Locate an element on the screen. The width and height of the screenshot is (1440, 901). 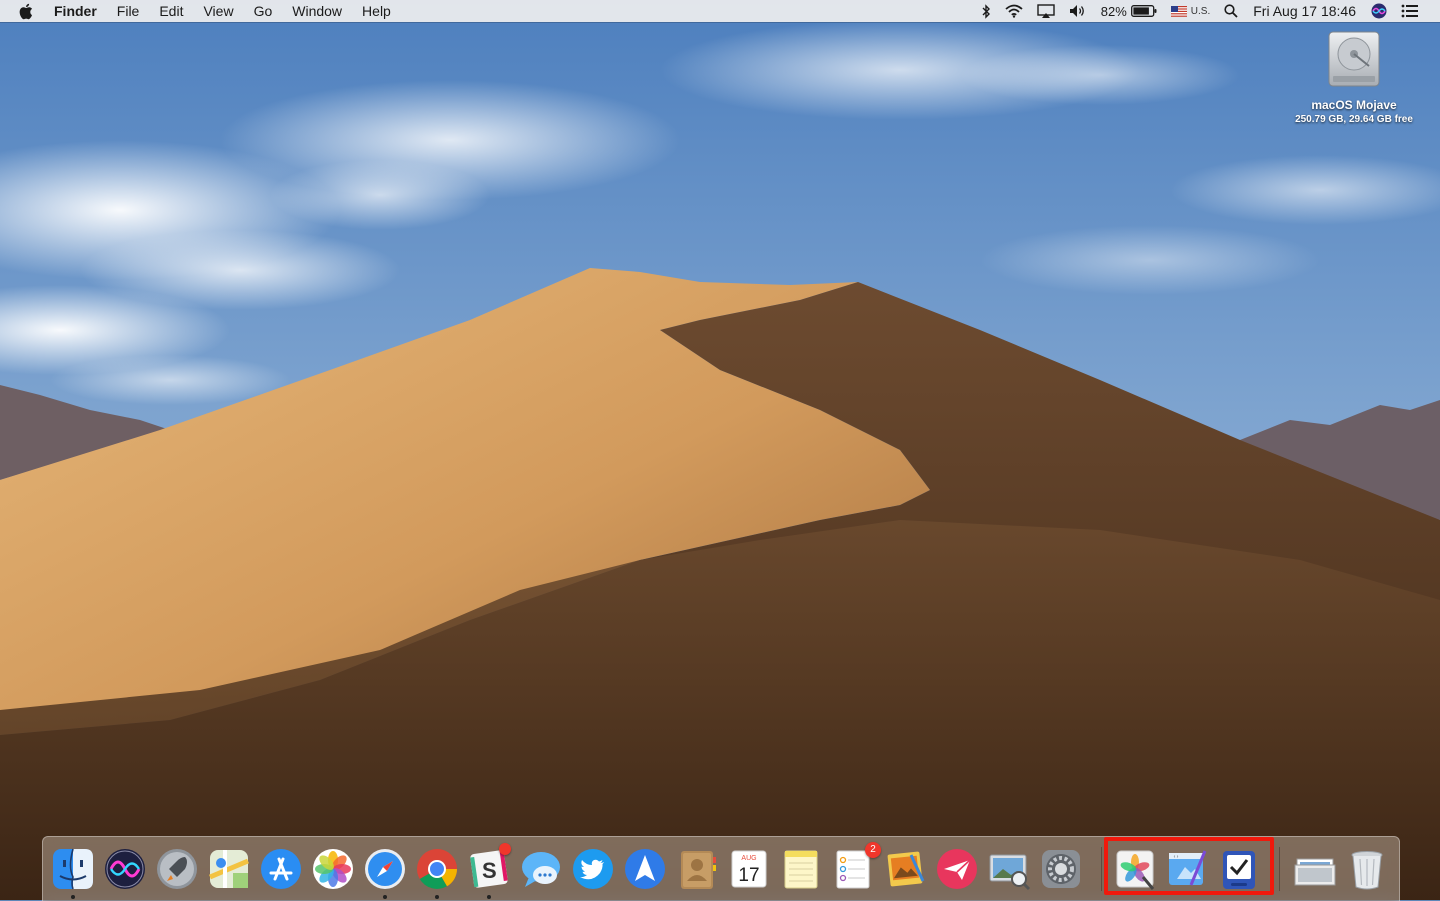
airmail-icon is located at coordinates (957, 869).